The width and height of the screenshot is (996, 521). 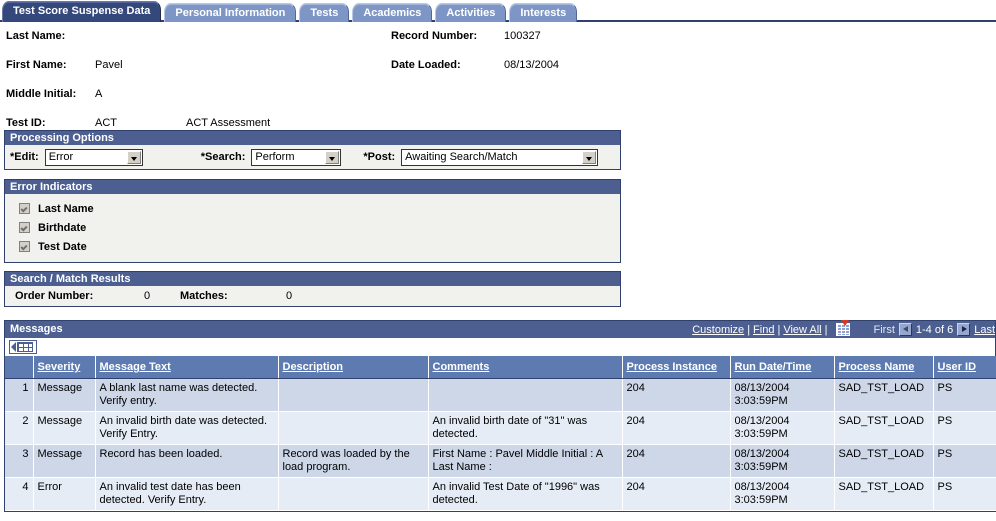 I want to click on search-dropdown: Perform, so click(x=296, y=157).